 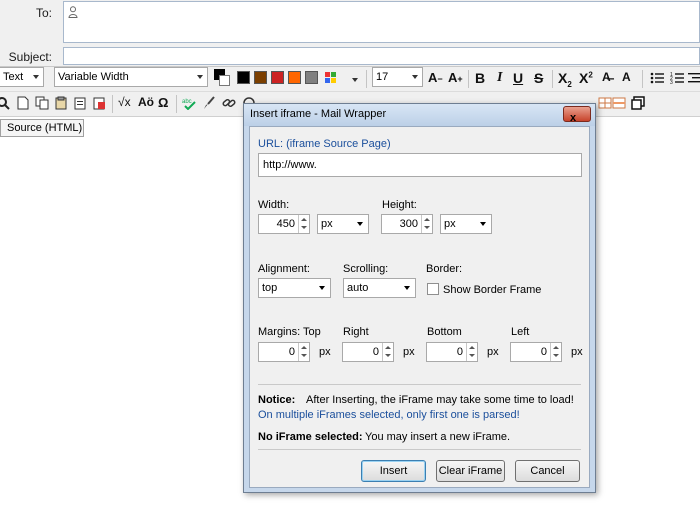 What do you see at coordinates (99, 103) in the screenshot?
I see `paste-html-icon` at bounding box center [99, 103].